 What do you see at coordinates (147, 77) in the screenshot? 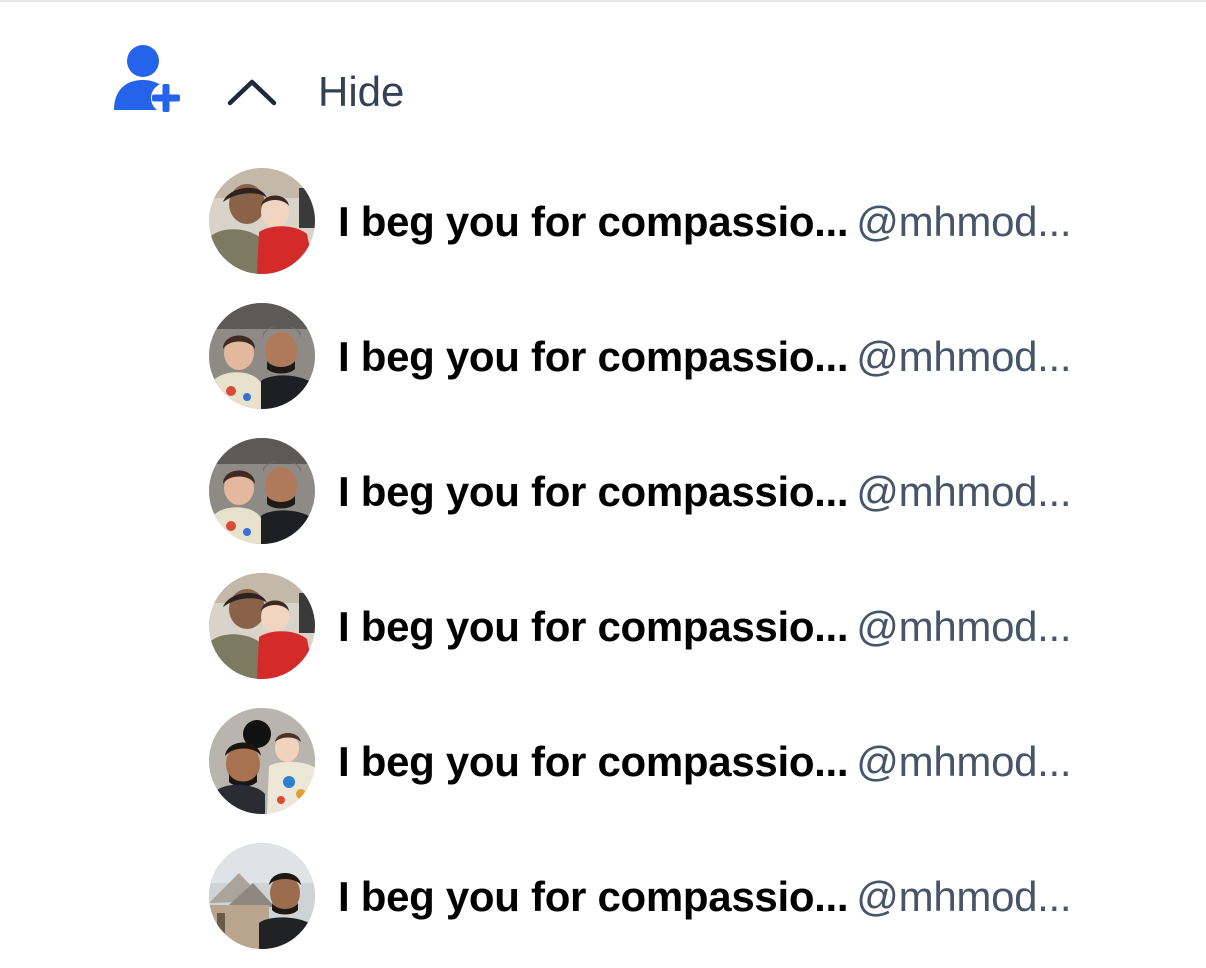
I see `user-plus-icon` at bounding box center [147, 77].